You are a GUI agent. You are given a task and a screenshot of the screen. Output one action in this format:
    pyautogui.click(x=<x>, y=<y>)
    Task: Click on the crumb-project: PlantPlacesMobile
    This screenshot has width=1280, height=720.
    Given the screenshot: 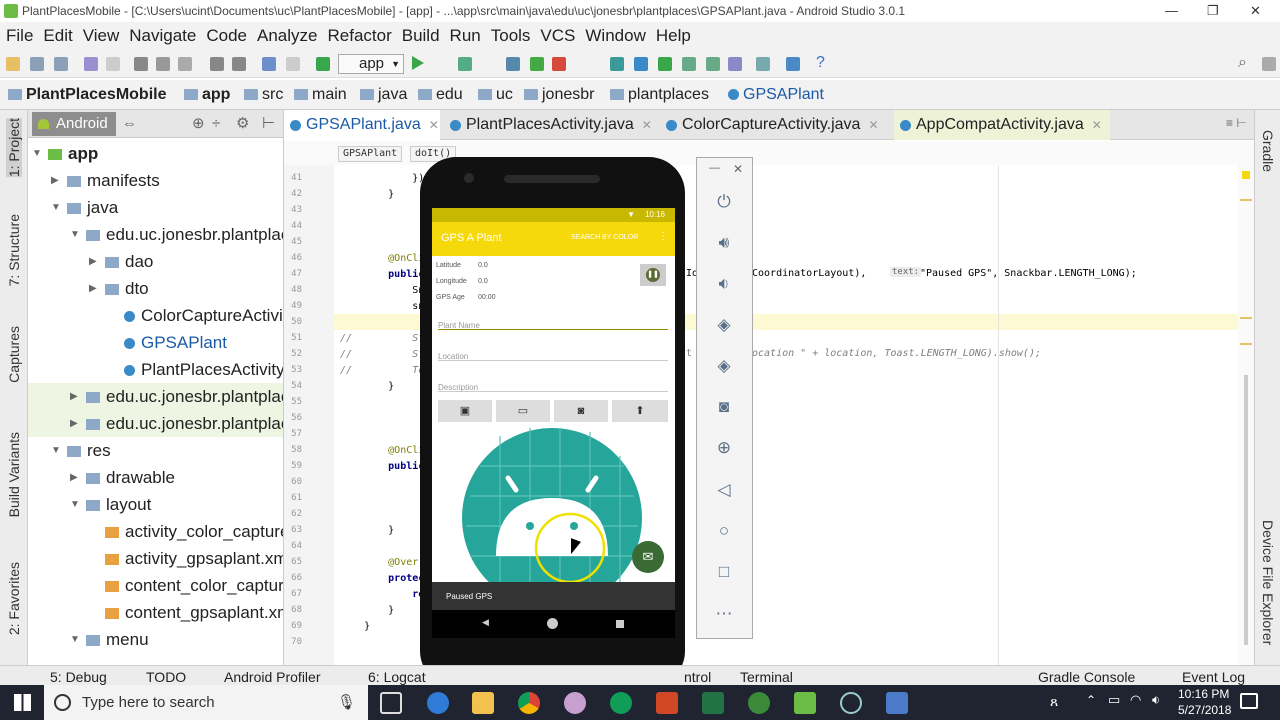 What is the action you would take?
    pyautogui.click(x=87, y=95)
    